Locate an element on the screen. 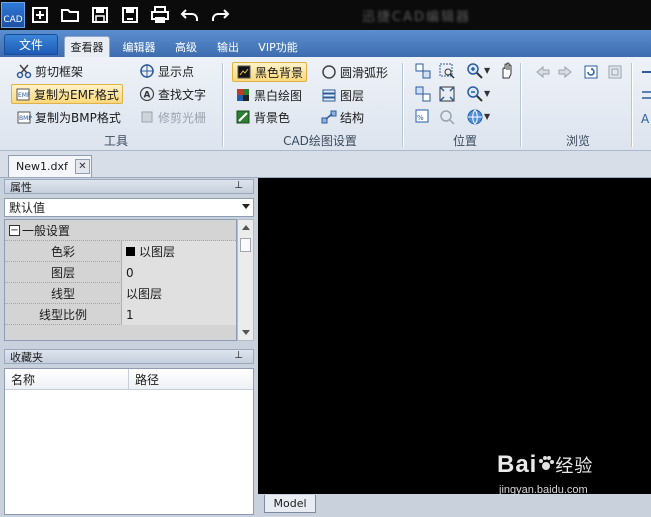 The width and height of the screenshot is (651, 517). property-value: 1 is located at coordinates (178, 314).